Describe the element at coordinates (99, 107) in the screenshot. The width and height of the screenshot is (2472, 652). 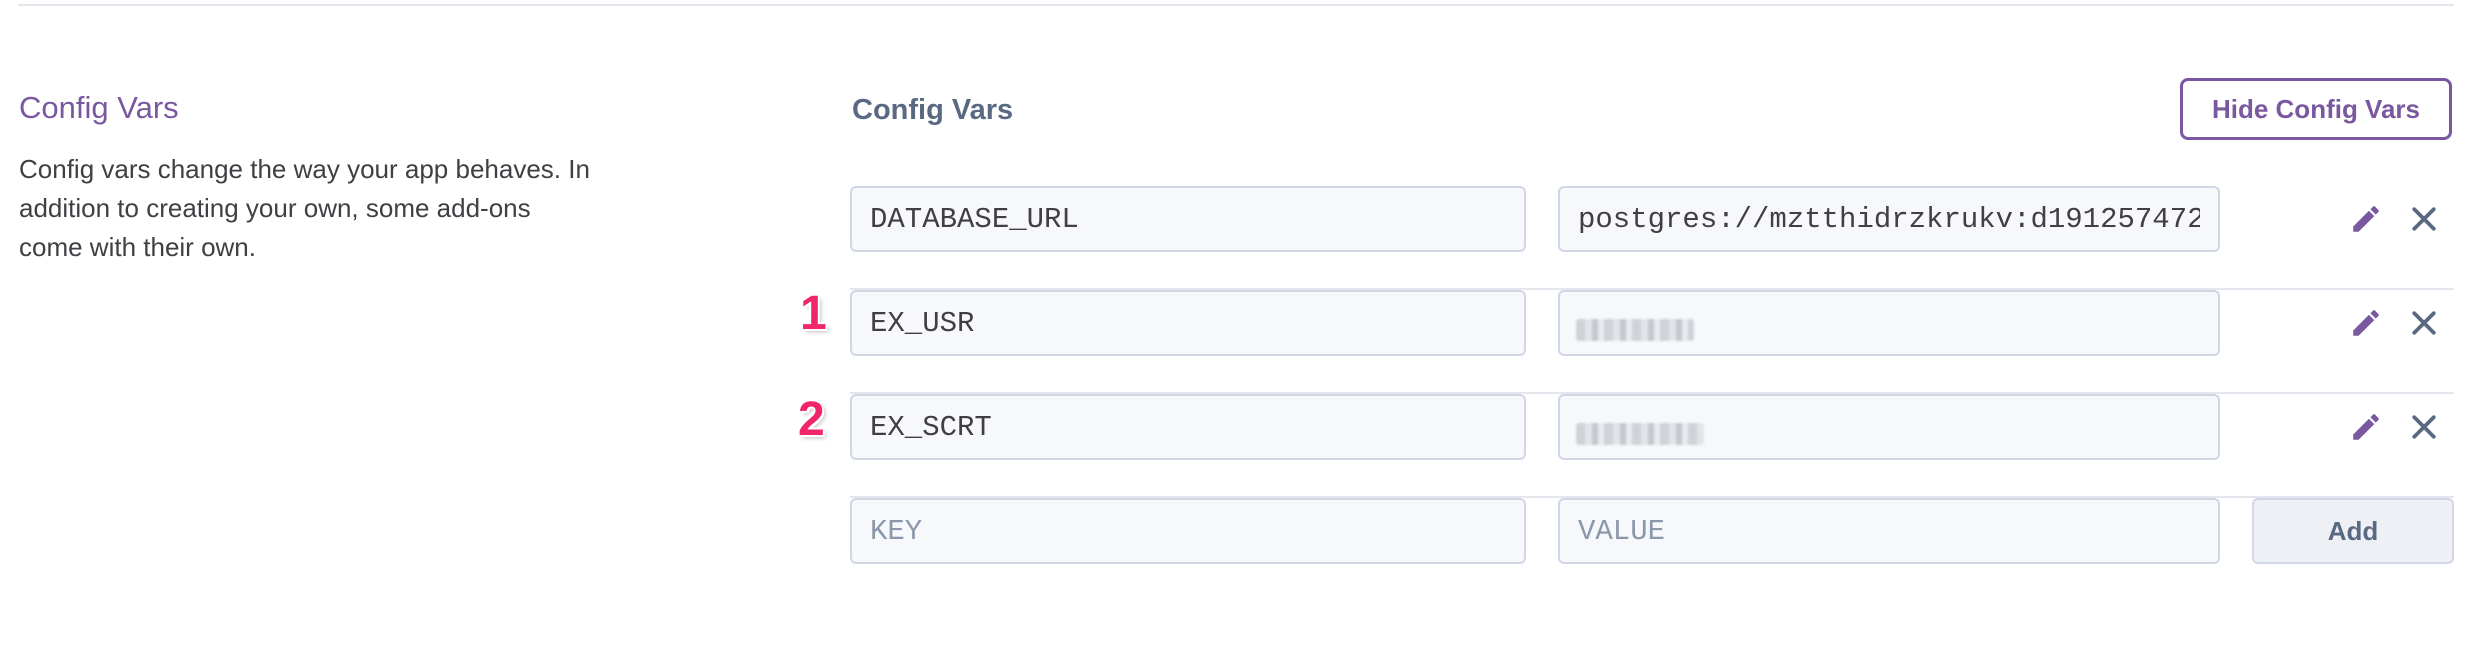
I see `section-title: Config Vars` at that location.